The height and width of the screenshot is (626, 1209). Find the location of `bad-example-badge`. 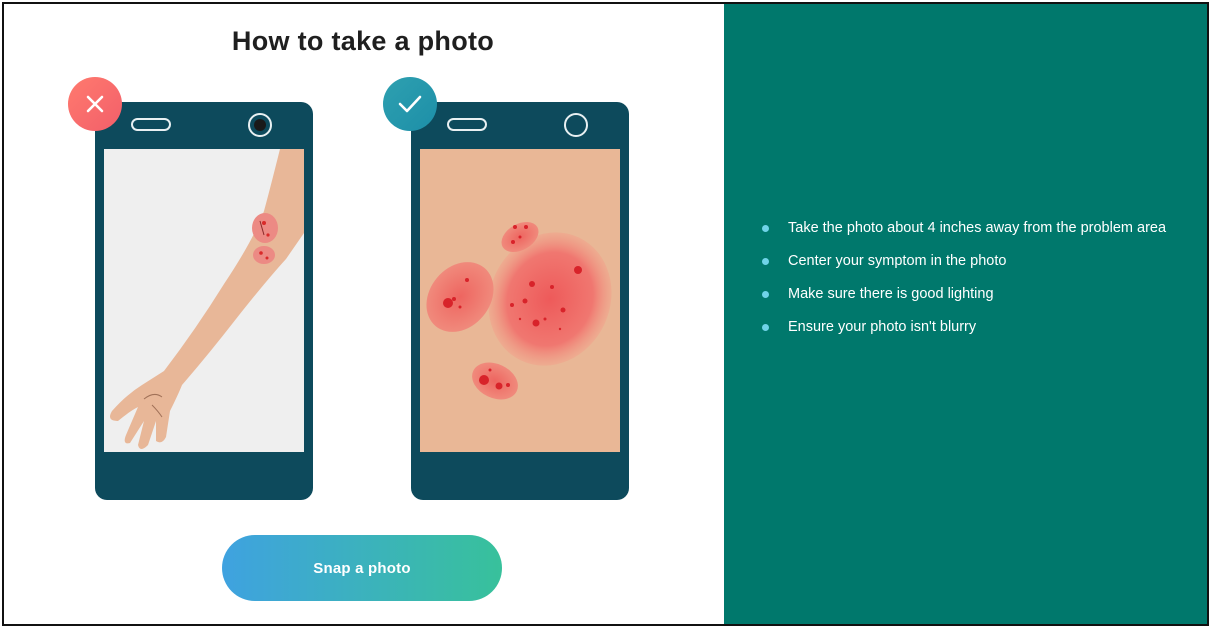

bad-example-badge is located at coordinates (95, 104).